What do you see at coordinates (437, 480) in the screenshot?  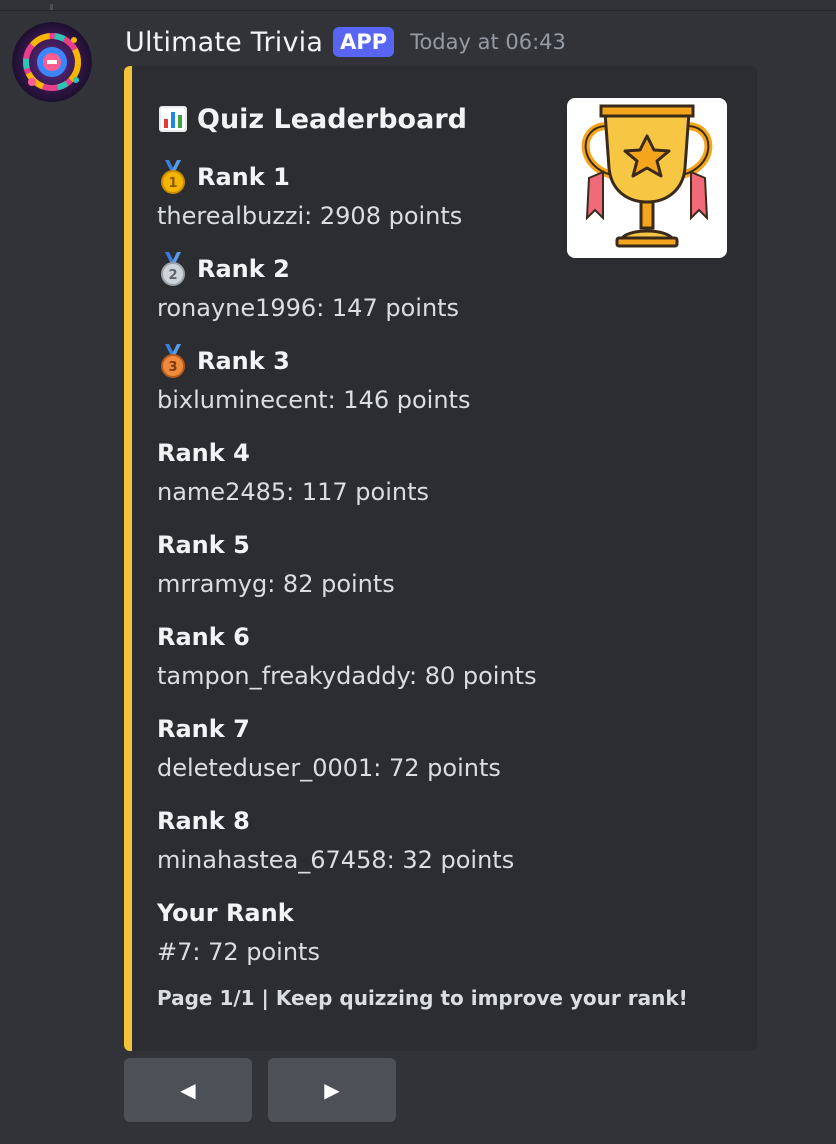 I see `leaderboard-field-rank-4: Rank 4 name2485: 117 points` at bounding box center [437, 480].